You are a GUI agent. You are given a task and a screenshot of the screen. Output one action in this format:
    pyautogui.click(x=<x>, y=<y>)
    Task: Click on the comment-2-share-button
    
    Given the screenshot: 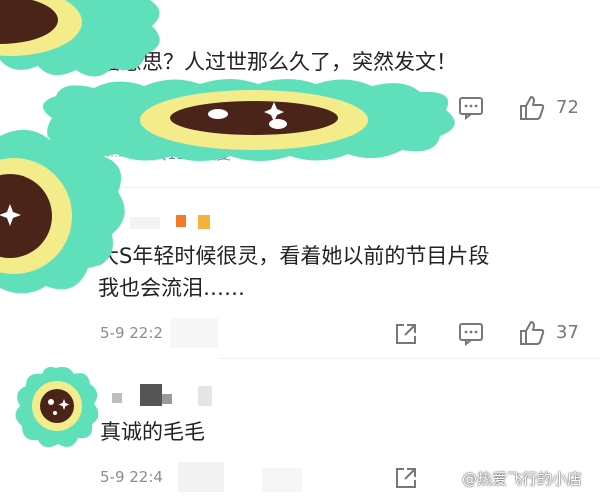 What is the action you would take?
    pyautogui.click(x=406, y=334)
    